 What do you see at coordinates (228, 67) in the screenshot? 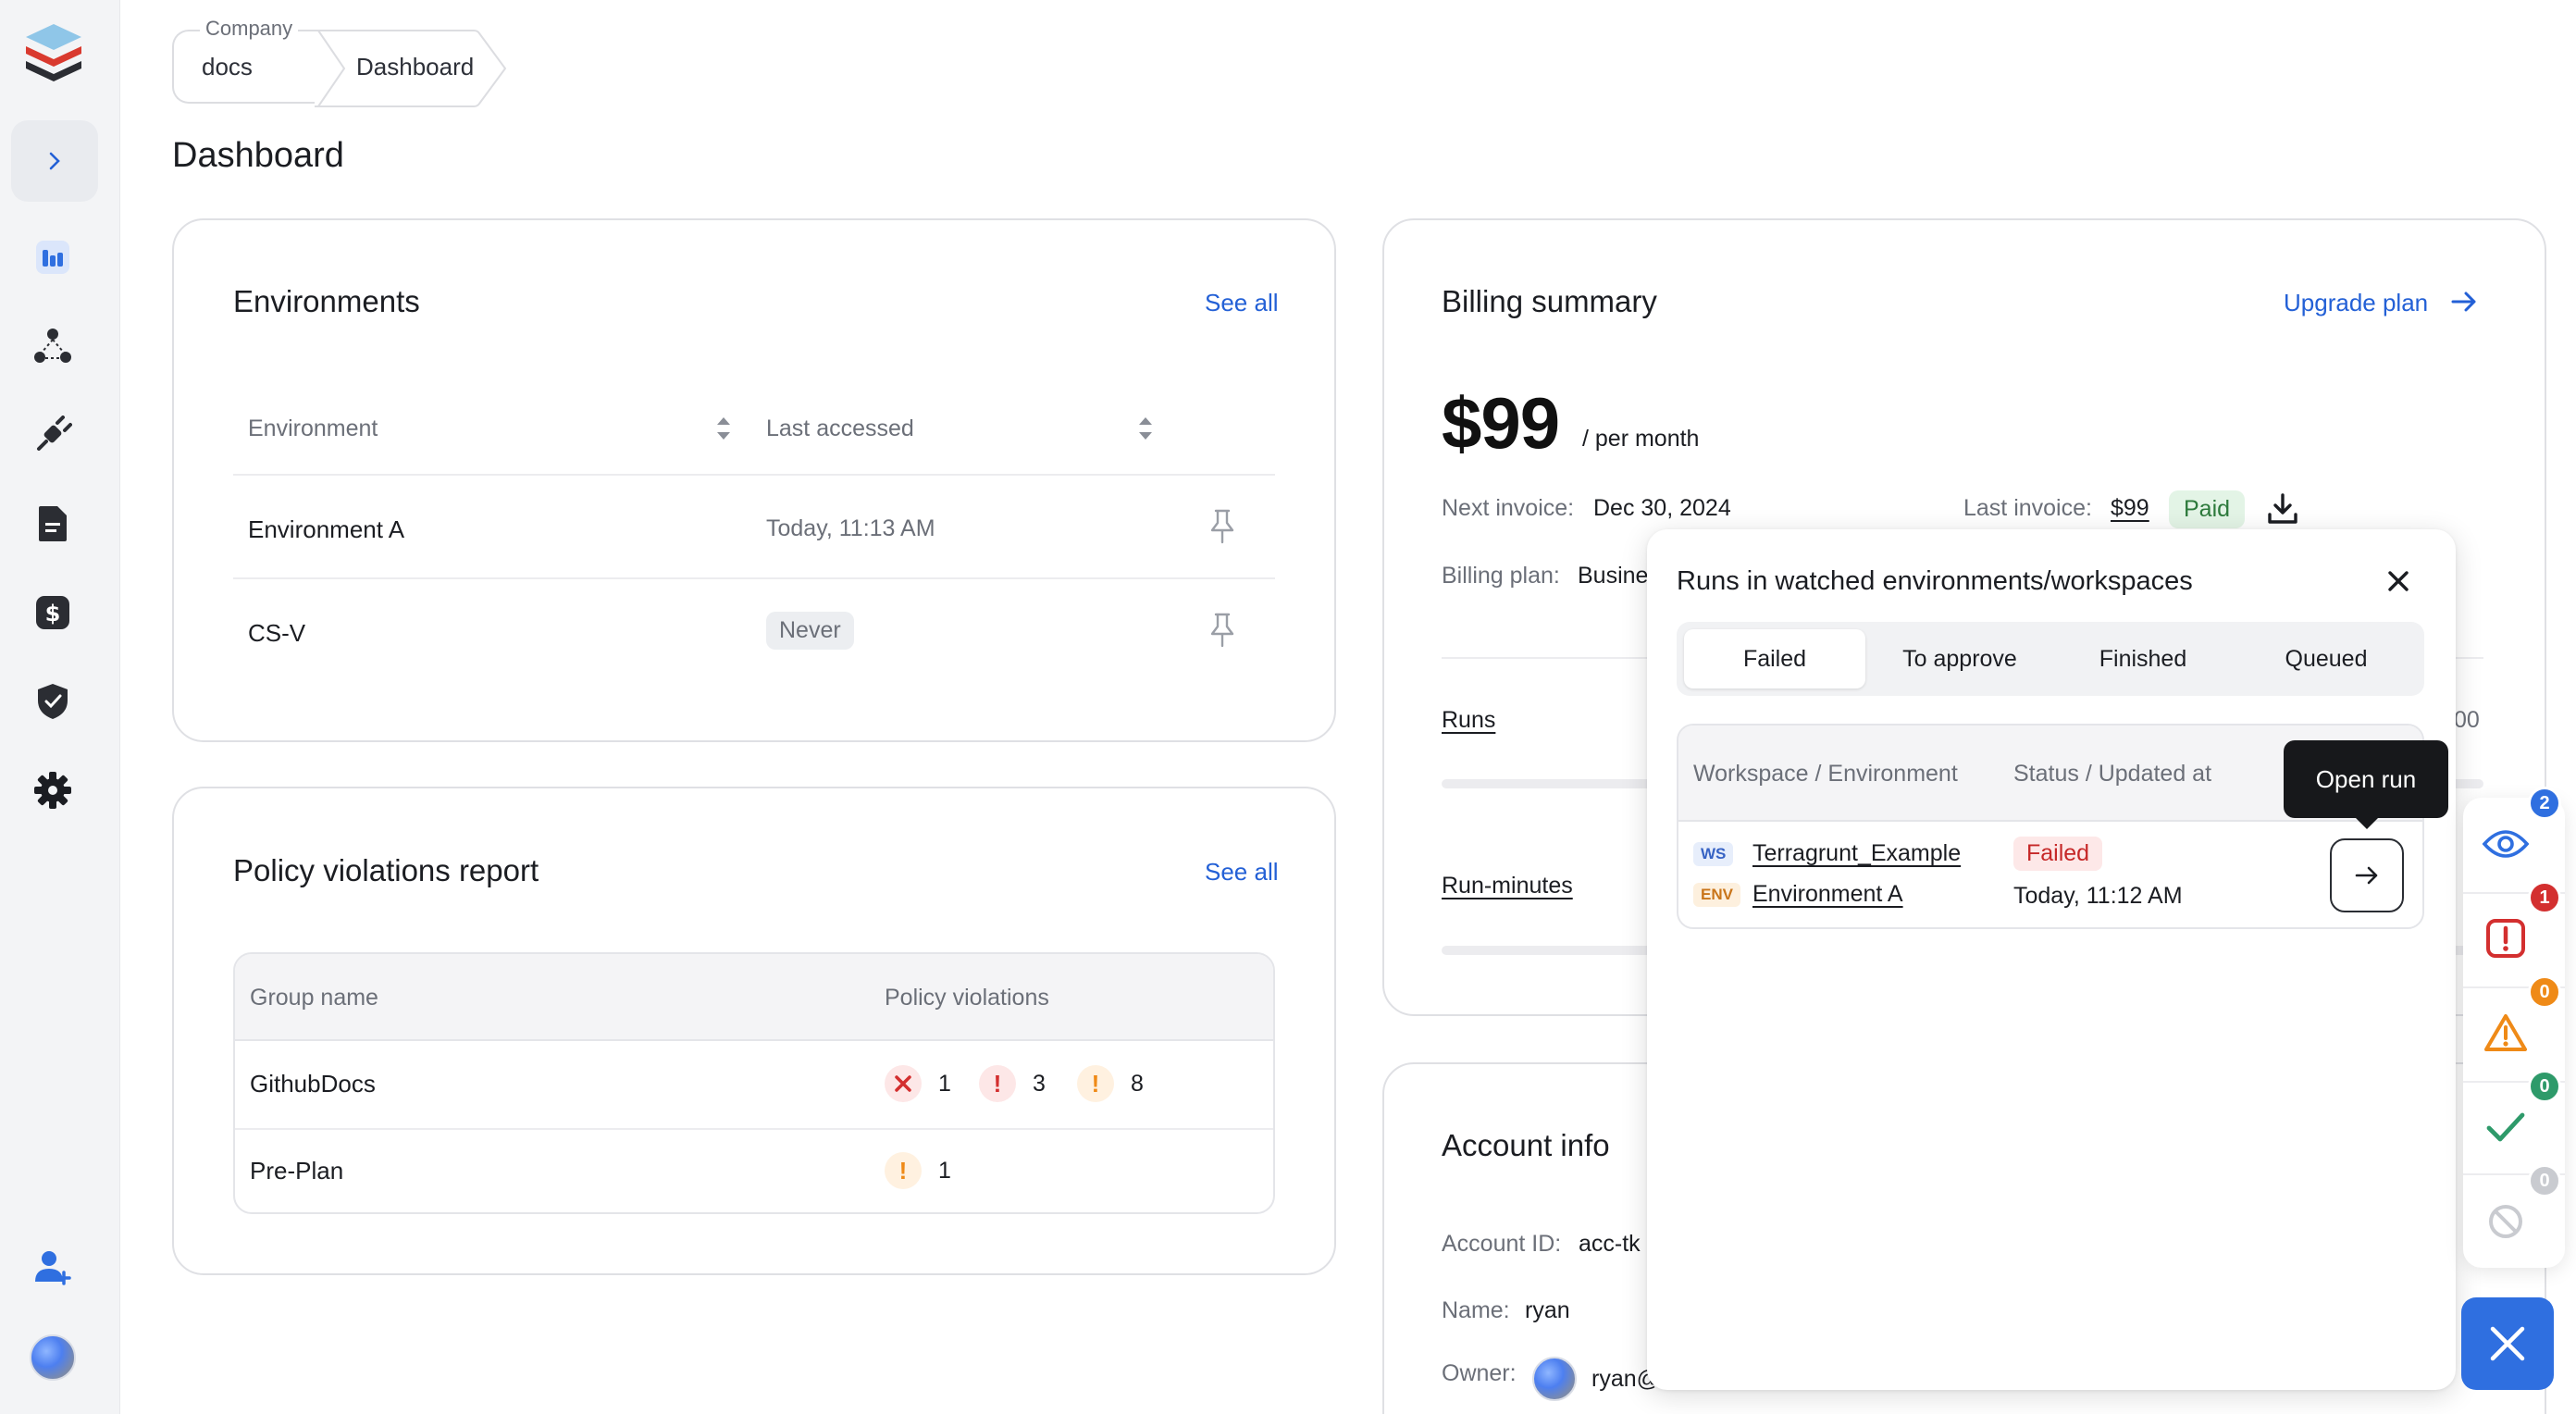
I see `breadcrumb-company-value: docs` at bounding box center [228, 67].